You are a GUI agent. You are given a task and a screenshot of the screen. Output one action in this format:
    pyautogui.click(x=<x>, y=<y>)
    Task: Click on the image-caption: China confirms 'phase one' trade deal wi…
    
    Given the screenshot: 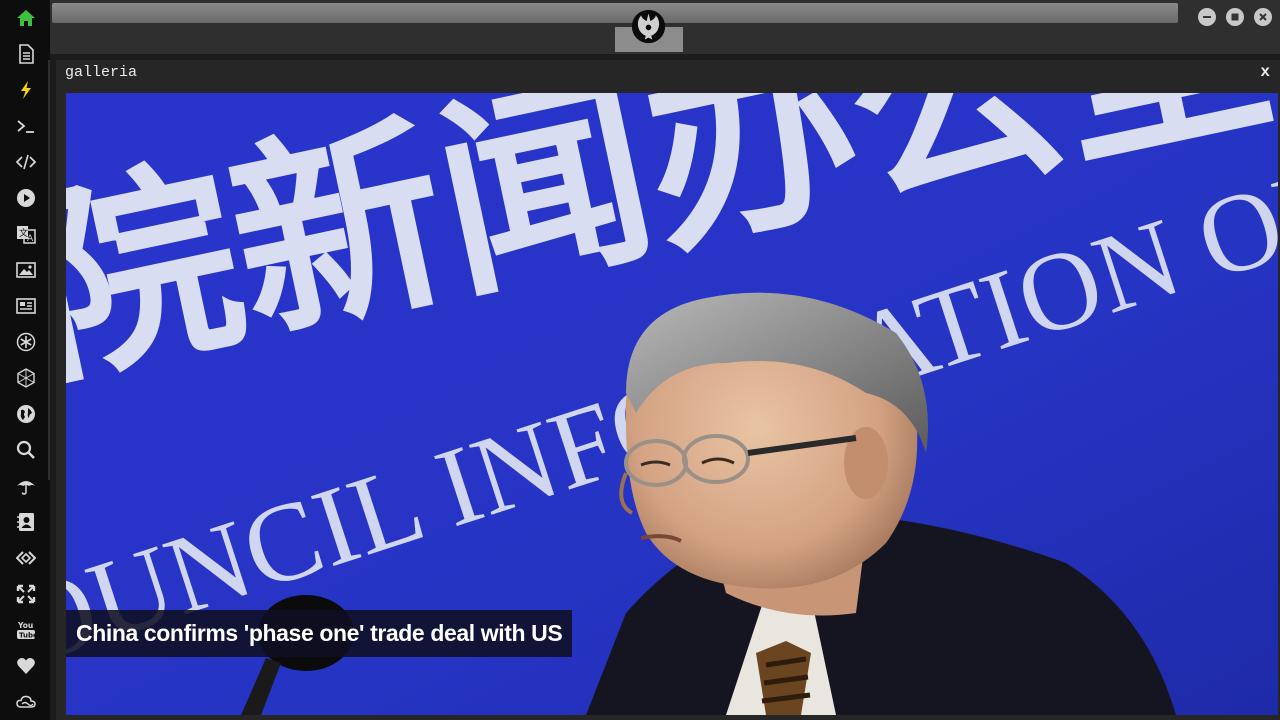 What is the action you would take?
    pyautogui.click(x=319, y=633)
    